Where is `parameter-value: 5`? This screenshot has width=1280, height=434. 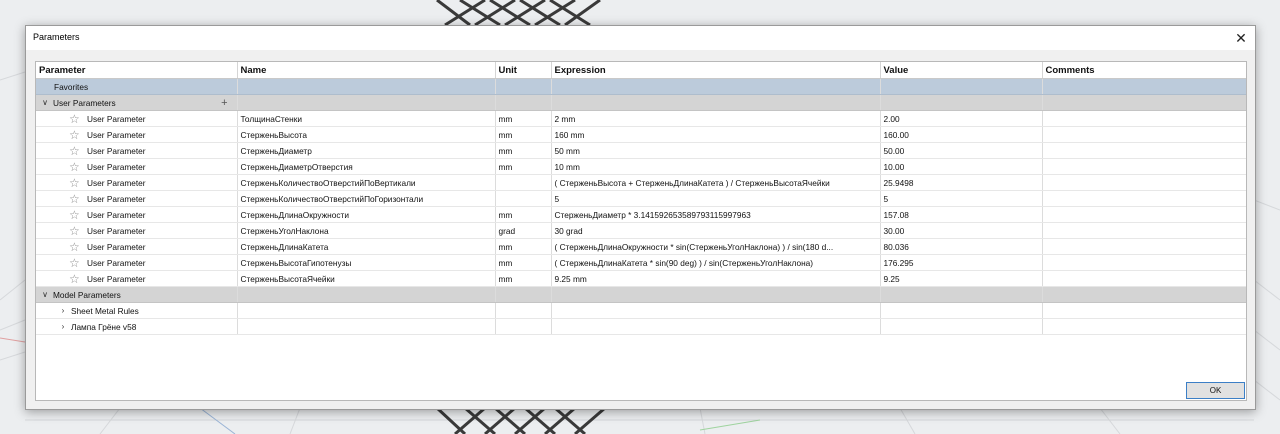 parameter-value: 5 is located at coordinates (961, 198).